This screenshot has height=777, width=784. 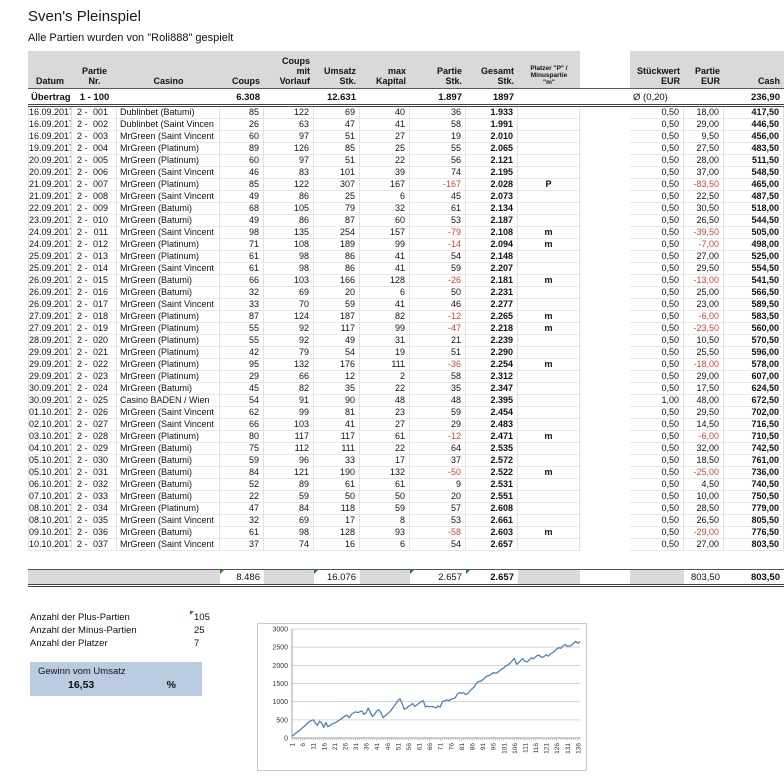 What do you see at coordinates (754, 245) in the screenshot?
I see `cell-cash: 498,00` at bounding box center [754, 245].